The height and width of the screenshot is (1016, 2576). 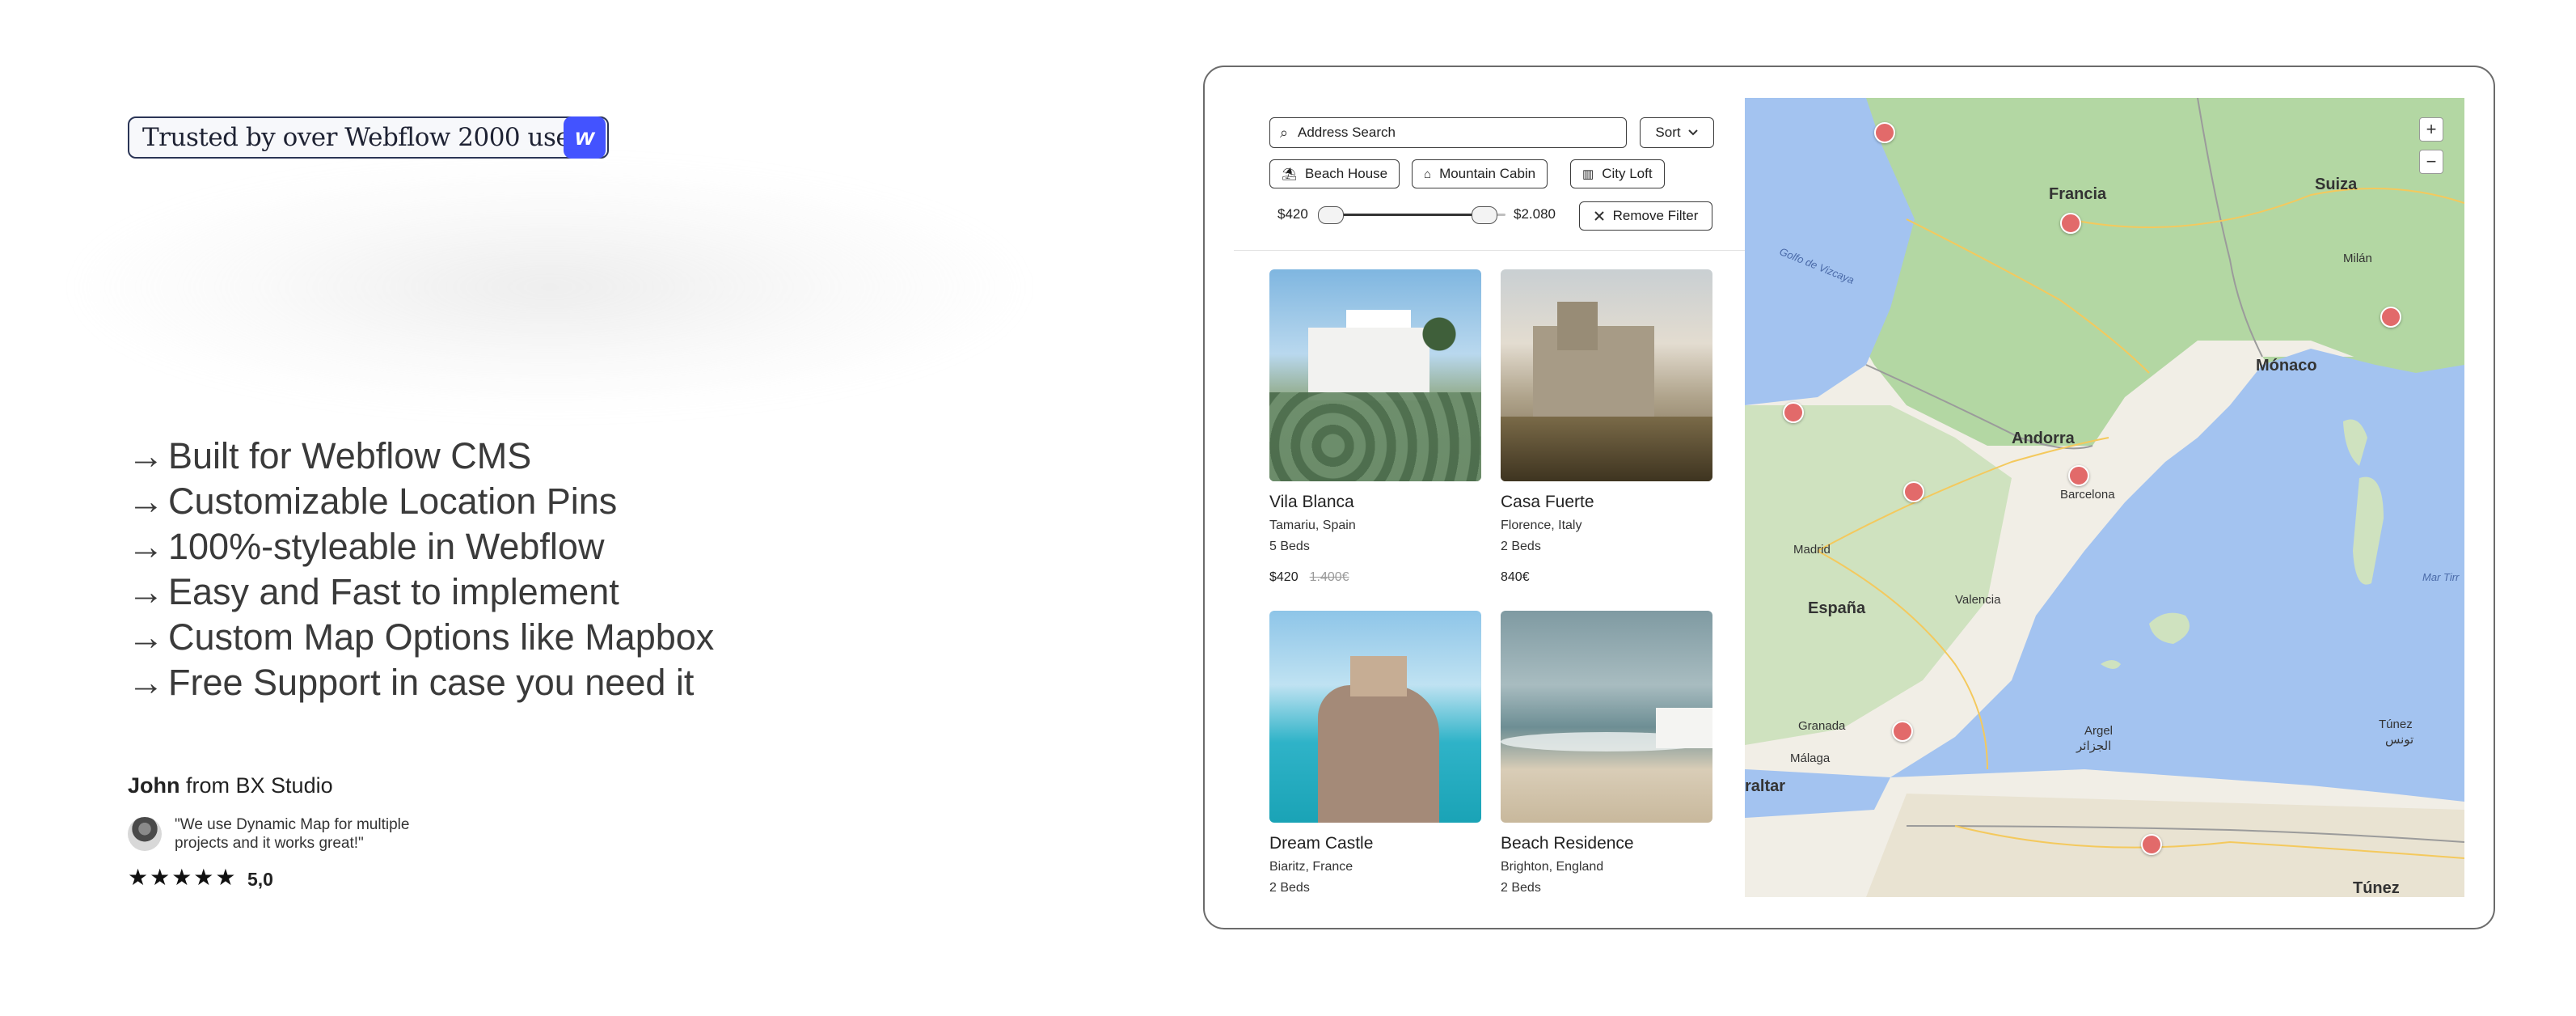 I want to click on map-label: Barcelona, so click(x=2087, y=495).